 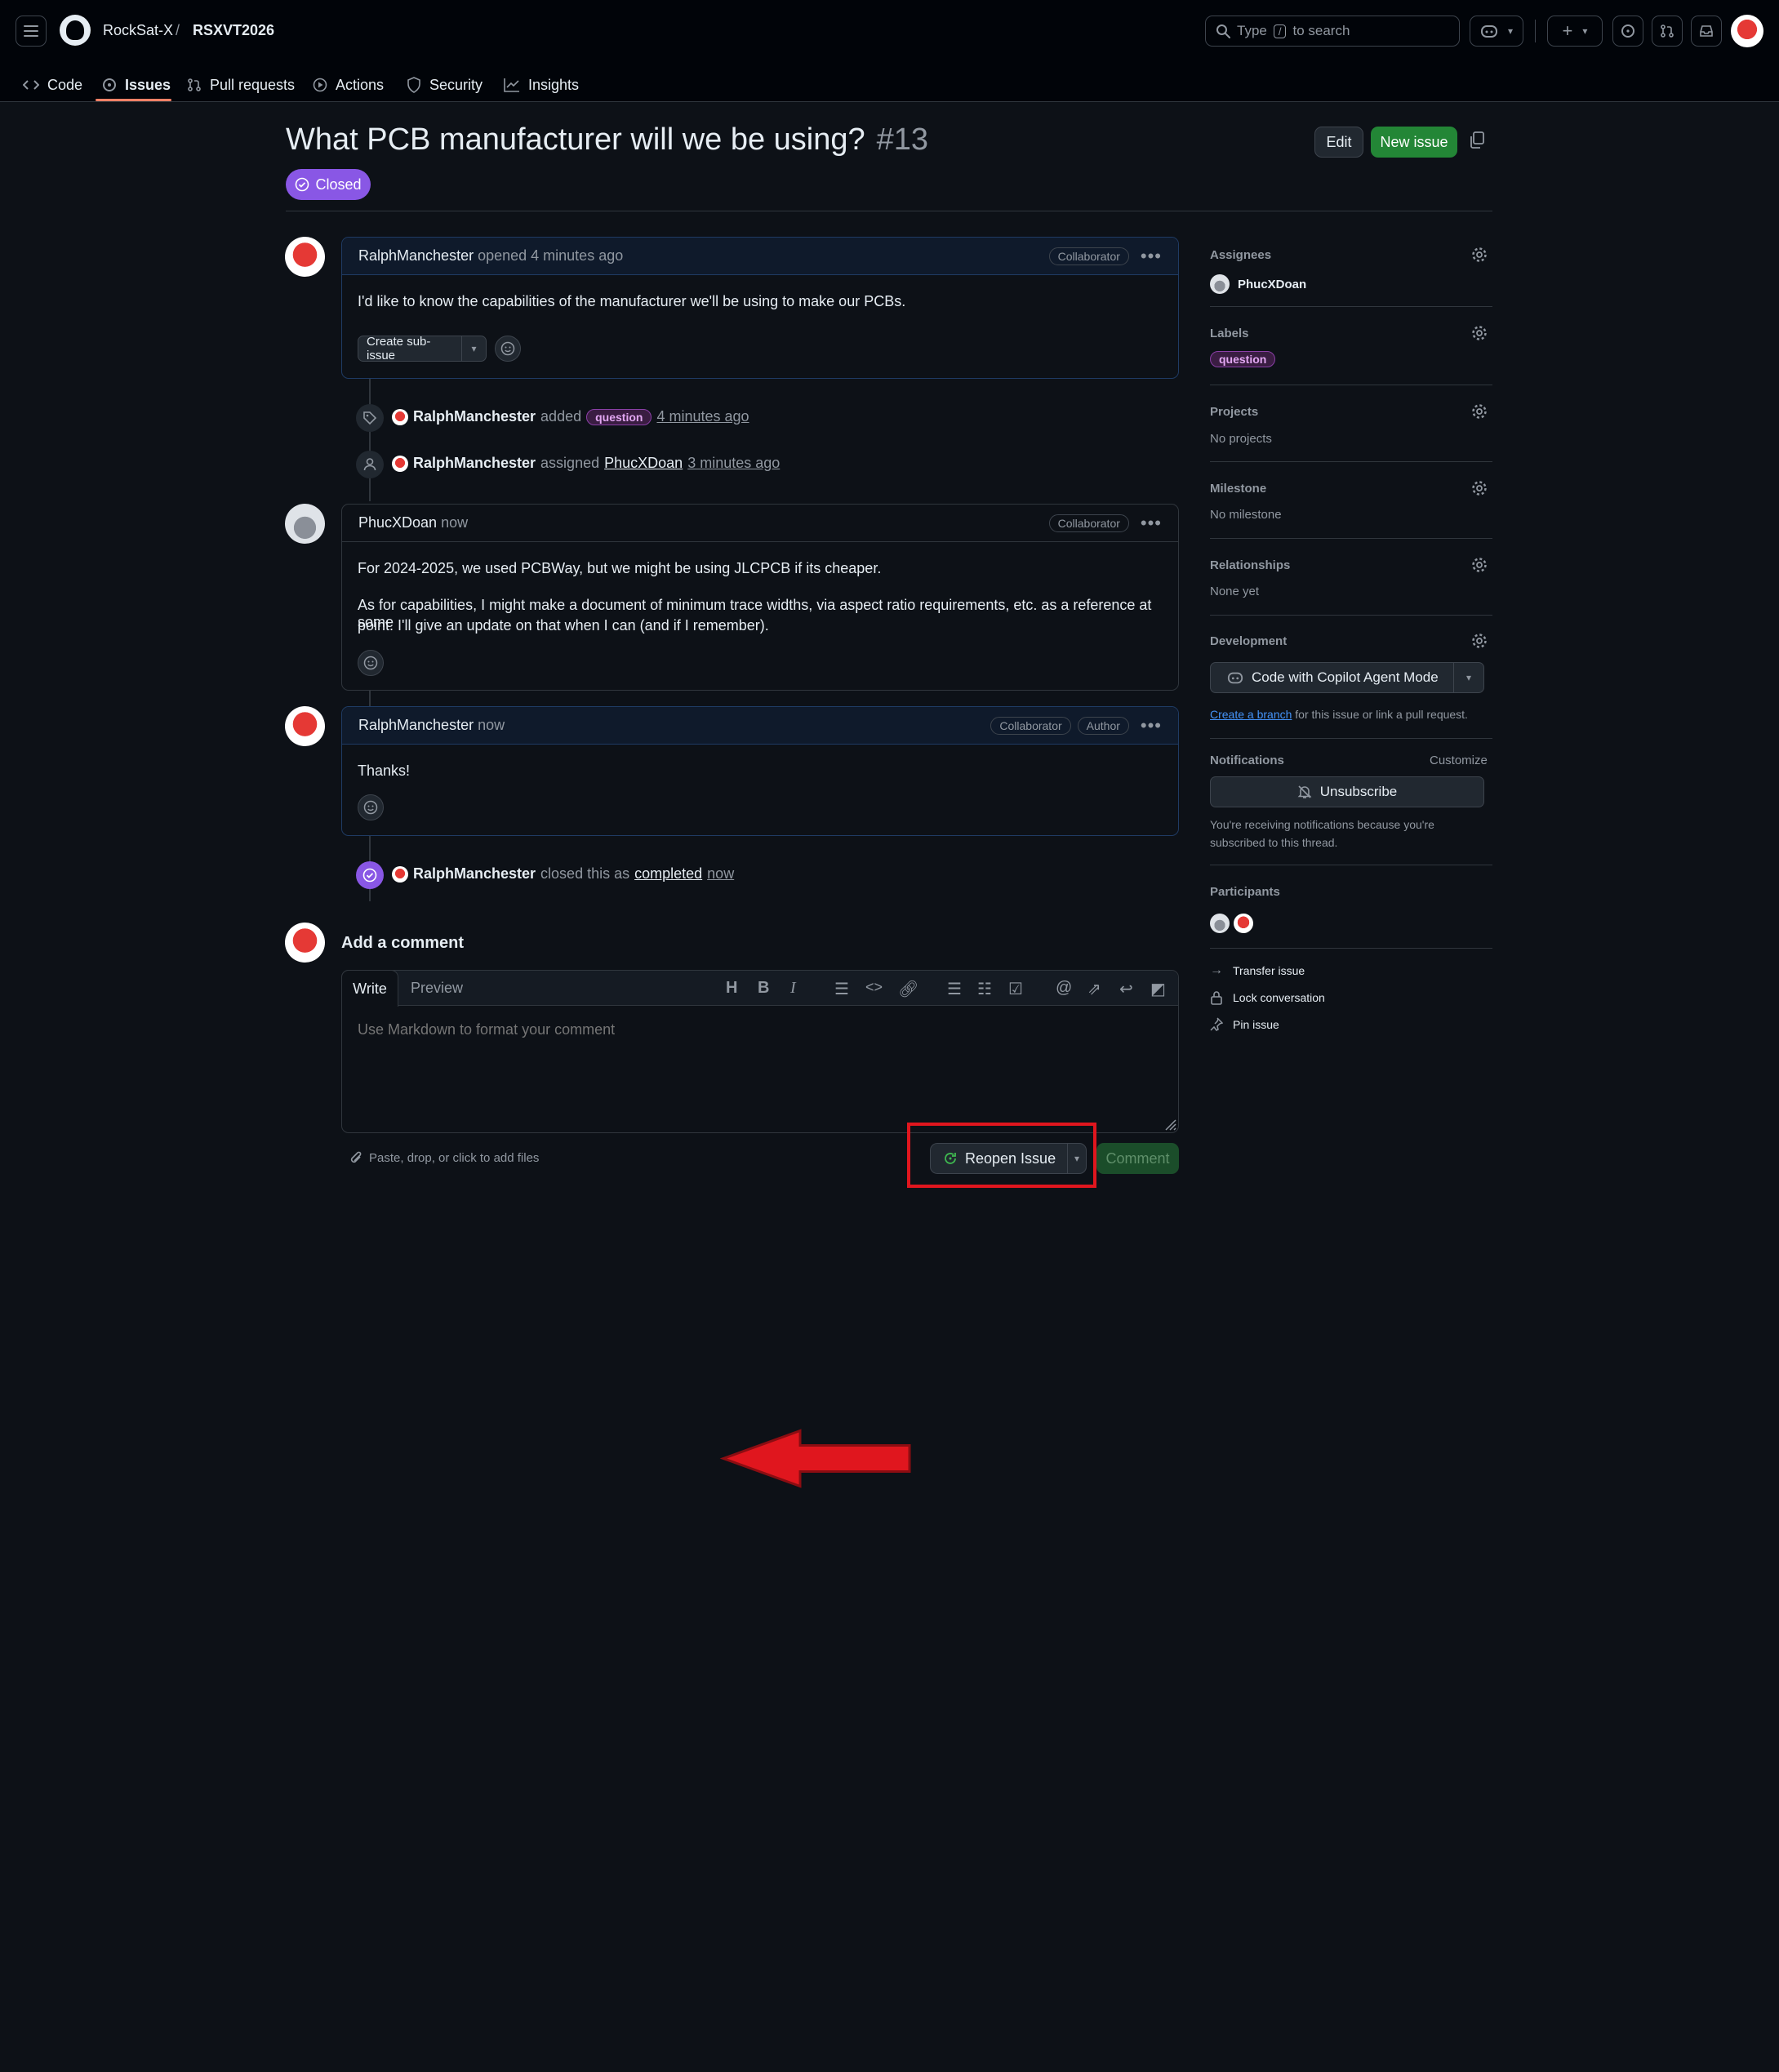 What do you see at coordinates (643, 463) in the screenshot?
I see `event-assignee: PhucXDoan` at bounding box center [643, 463].